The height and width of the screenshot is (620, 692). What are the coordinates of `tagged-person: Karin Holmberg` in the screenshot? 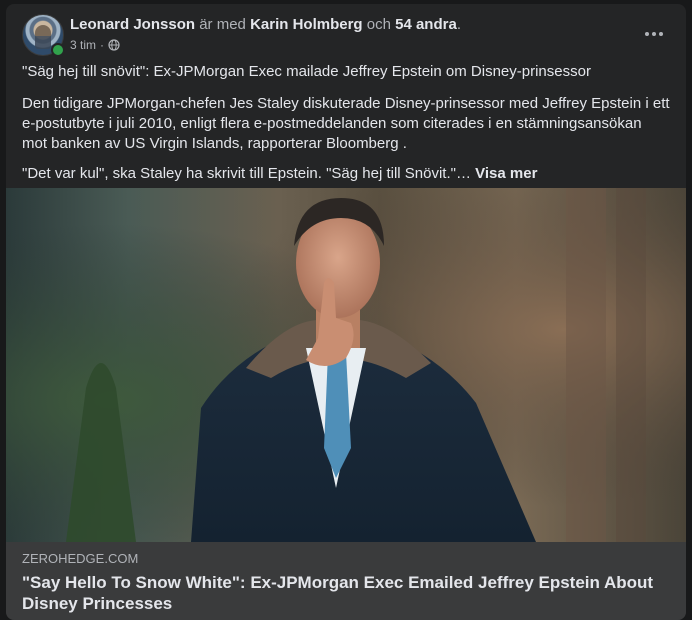 It's located at (306, 24).